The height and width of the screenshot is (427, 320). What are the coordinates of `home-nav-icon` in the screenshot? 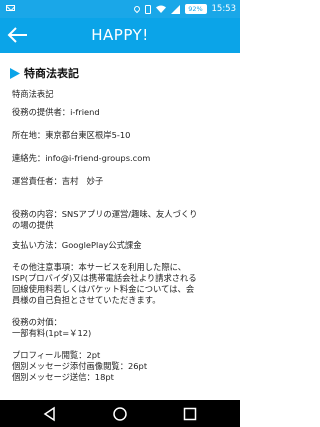 It's located at (120, 414).